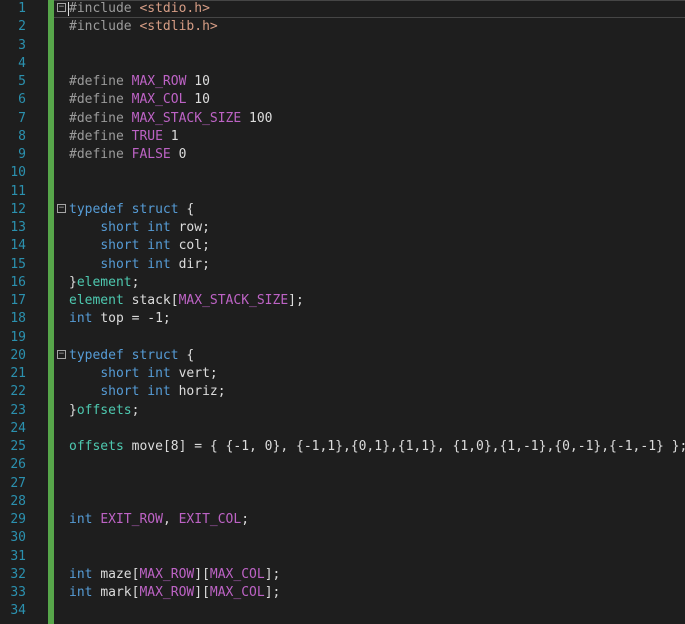 The height and width of the screenshot is (624, 685). I want to click on code-line: 33 int mark[MAX_ROW][MAX_COL];, so click(342, 593).